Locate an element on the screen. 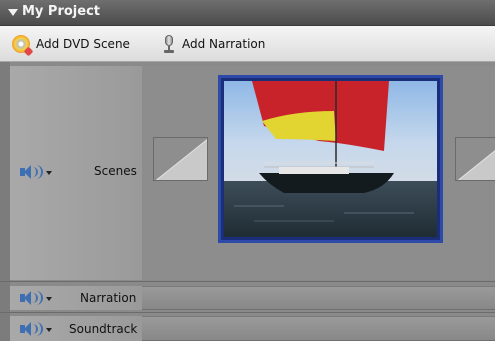  empty-scene-slot-right is located at coordinates (475, 159).